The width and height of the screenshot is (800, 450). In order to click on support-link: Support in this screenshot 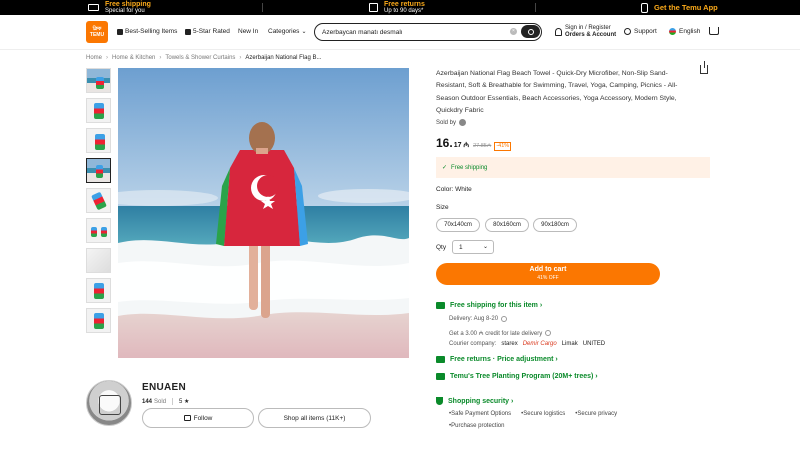, I will do `click(640, 31)`.